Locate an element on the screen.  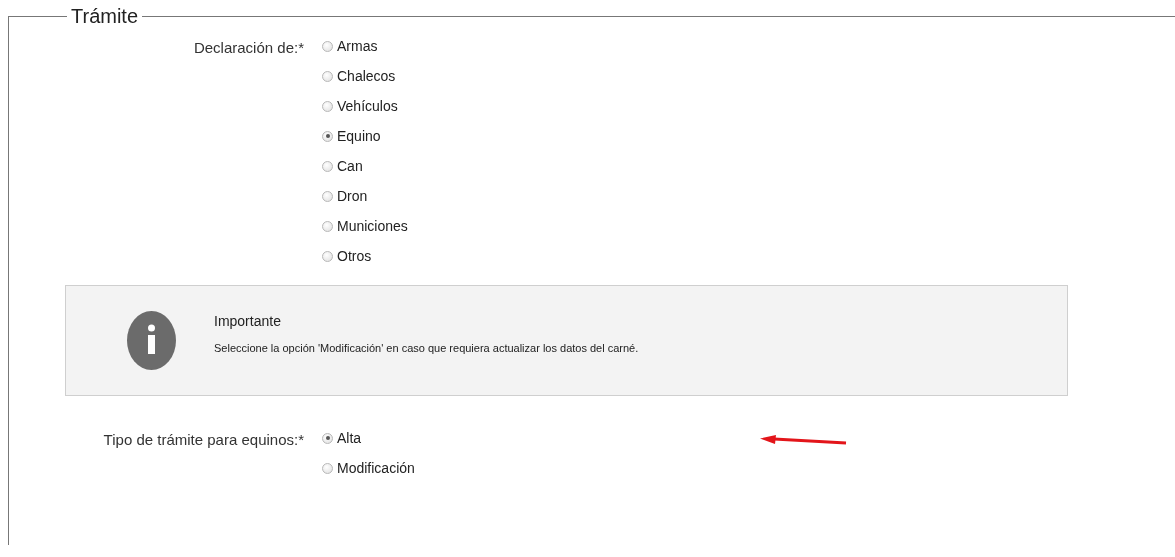
option-label: Armas is located at coordinates (357, 46).